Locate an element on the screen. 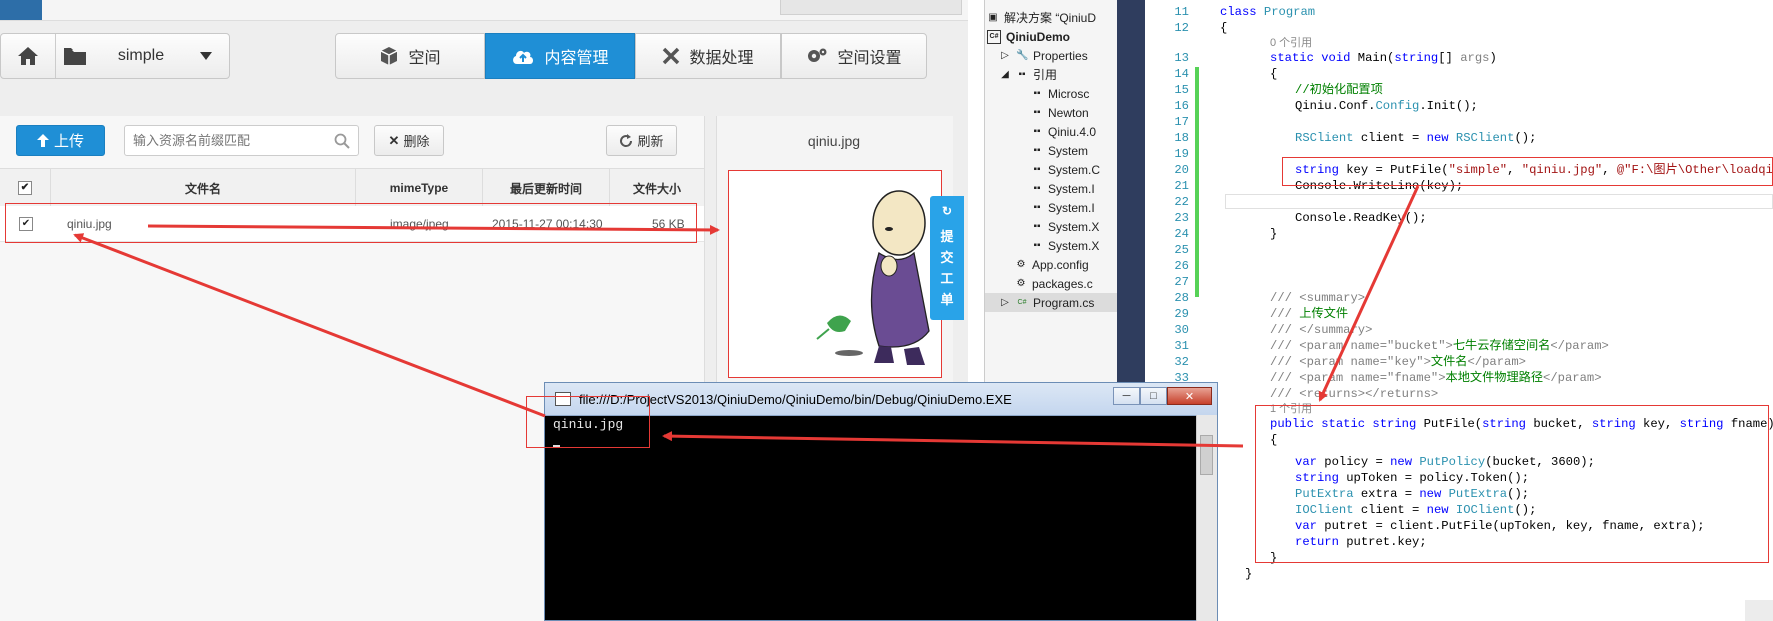 This screenshot has width=1773, height=621. tree-item-packages: ⚙ packages.c is located at coordinates (1051, 283).